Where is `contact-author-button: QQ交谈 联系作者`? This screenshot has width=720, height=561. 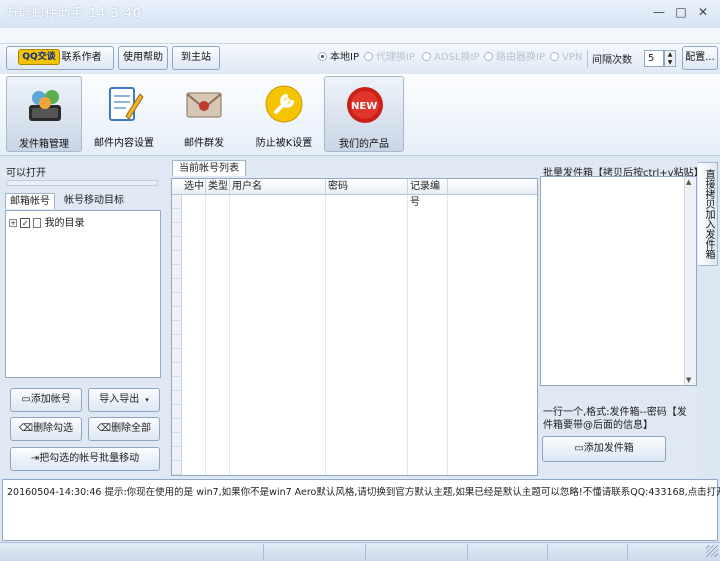 contact-author-button: QQ交谈 联系作者 is located at coordinates (60, 58).